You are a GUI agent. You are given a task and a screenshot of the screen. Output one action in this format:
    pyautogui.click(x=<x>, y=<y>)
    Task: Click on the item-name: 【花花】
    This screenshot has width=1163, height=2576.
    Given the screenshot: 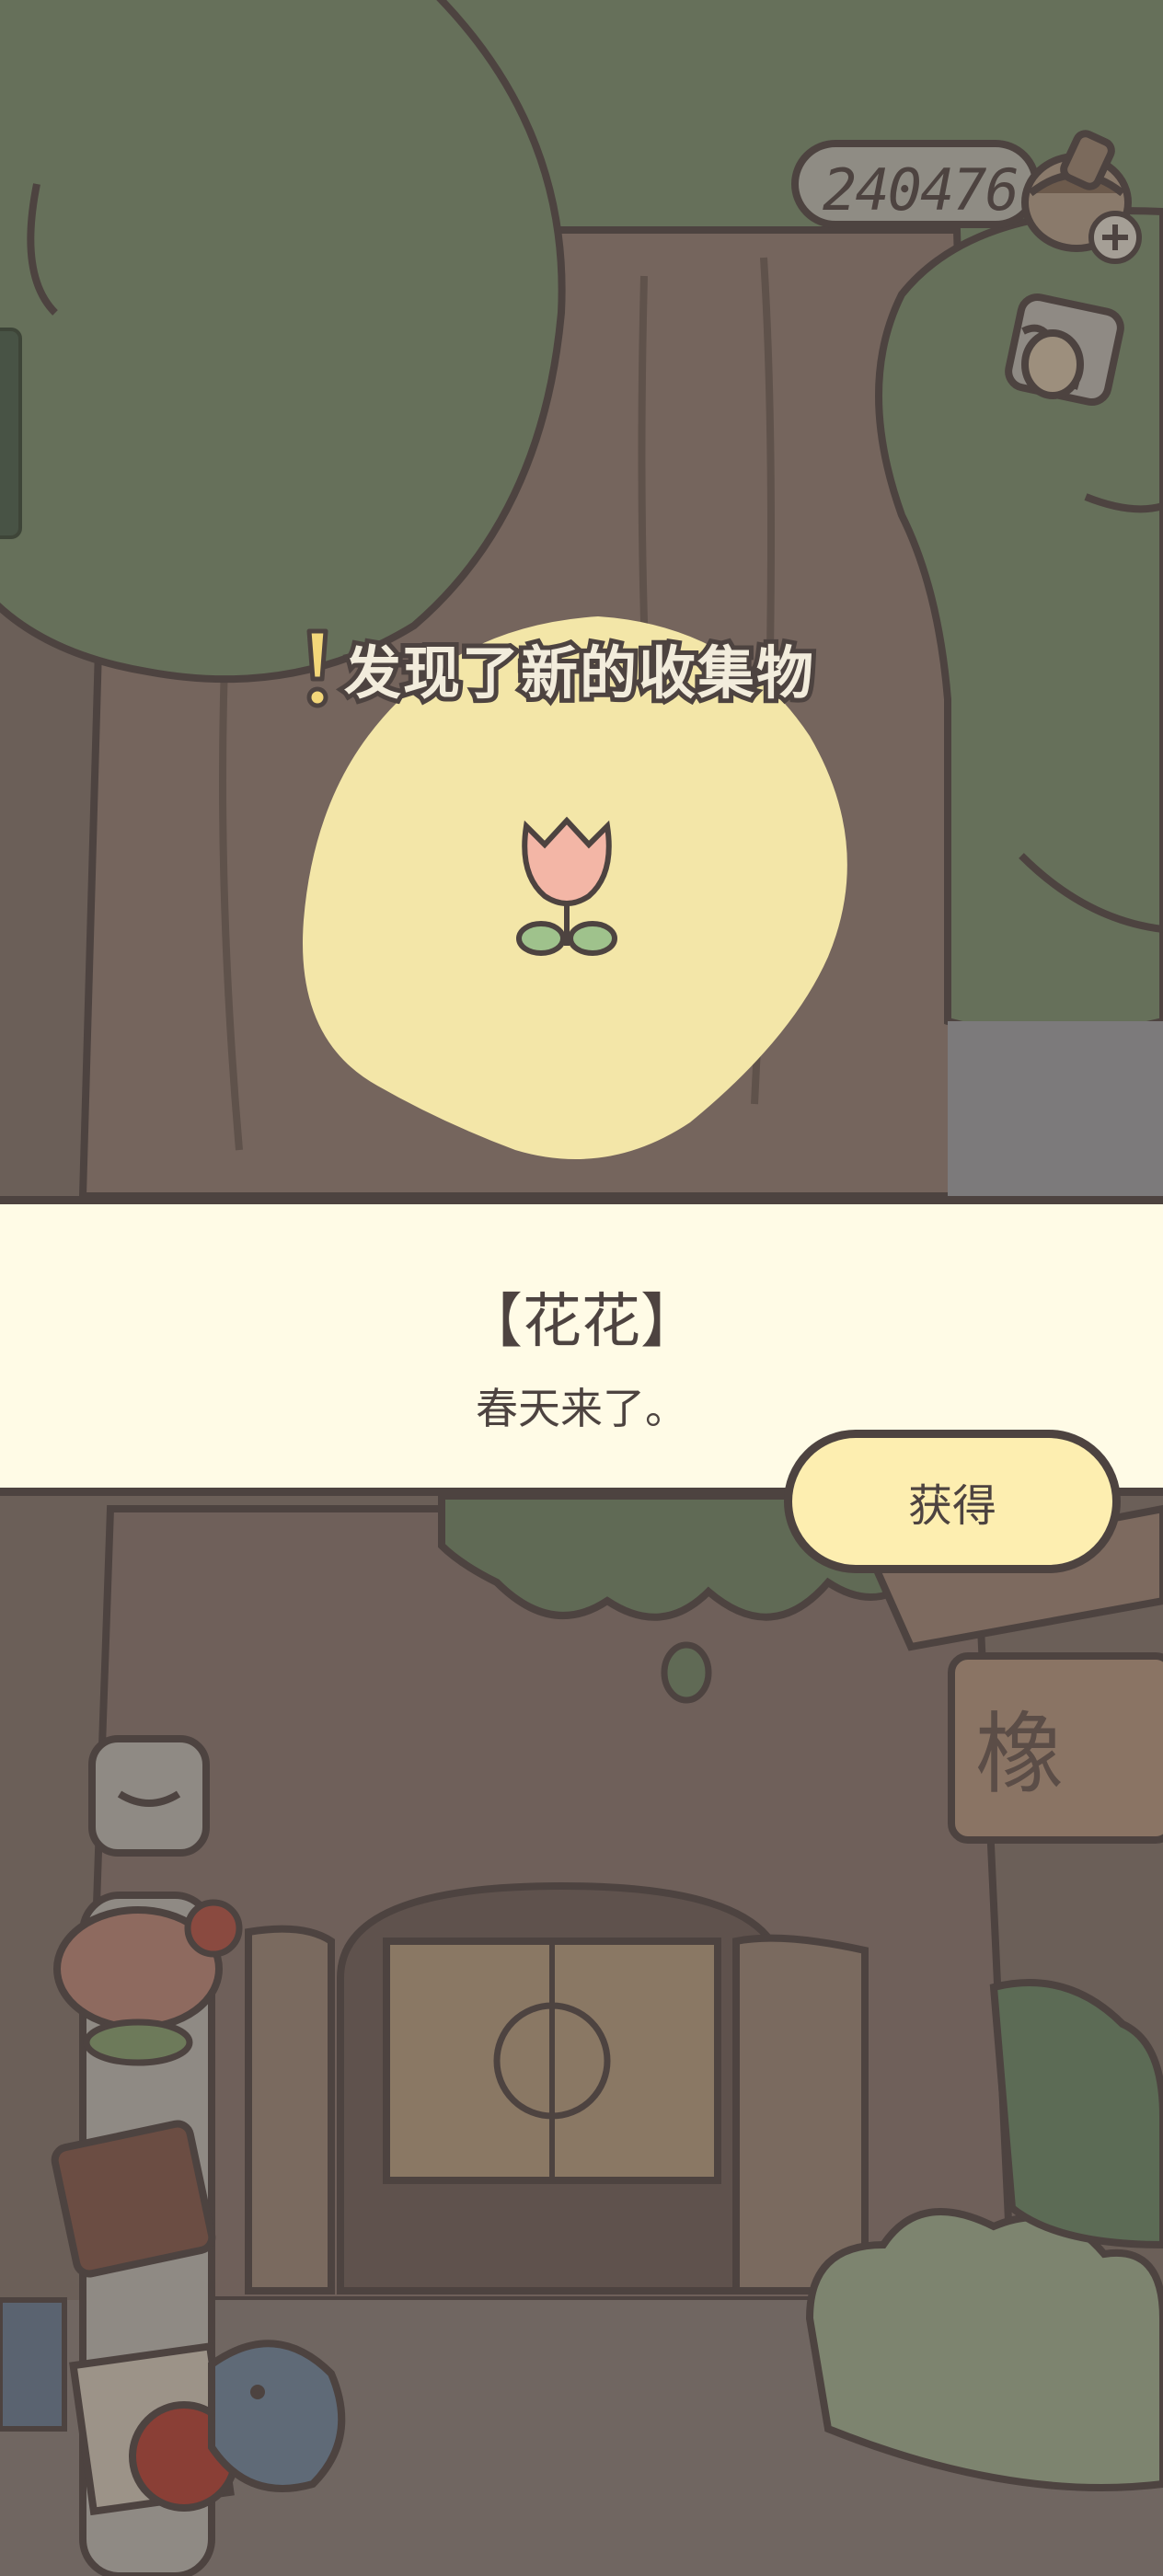 What is the action you would take?
    pyautogui.click(x=581, y=1322)
    